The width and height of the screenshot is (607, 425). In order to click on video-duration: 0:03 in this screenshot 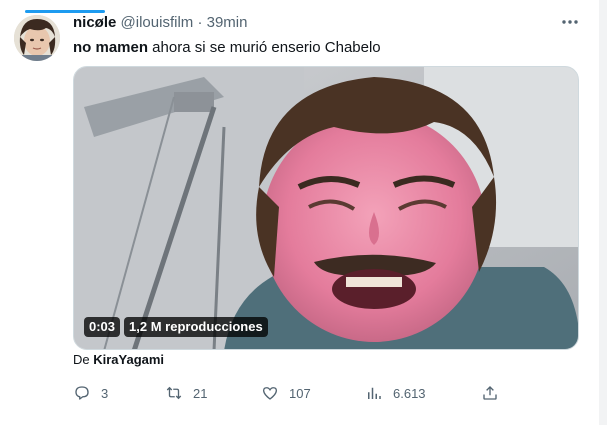, I will do `click(102, 327)`.